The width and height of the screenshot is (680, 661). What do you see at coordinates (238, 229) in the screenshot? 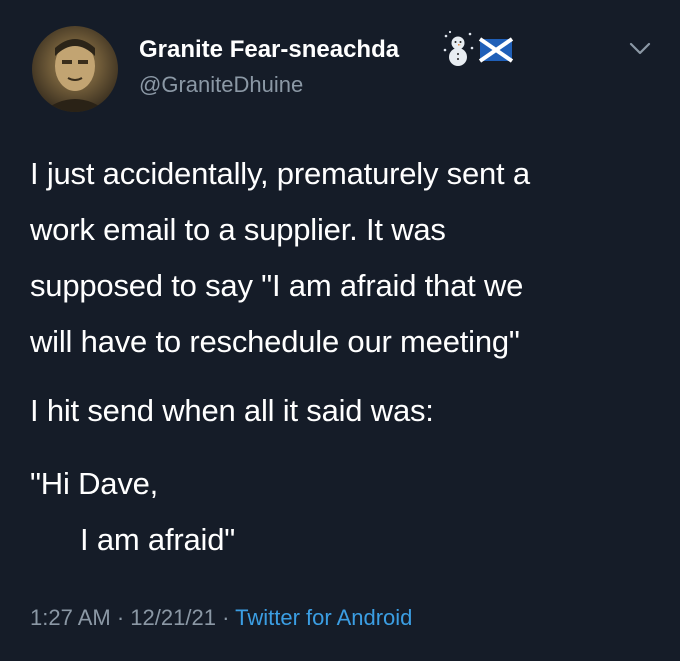
I see `tweet-line: work email to a supplier. It was` at bounding box center [238, 229].